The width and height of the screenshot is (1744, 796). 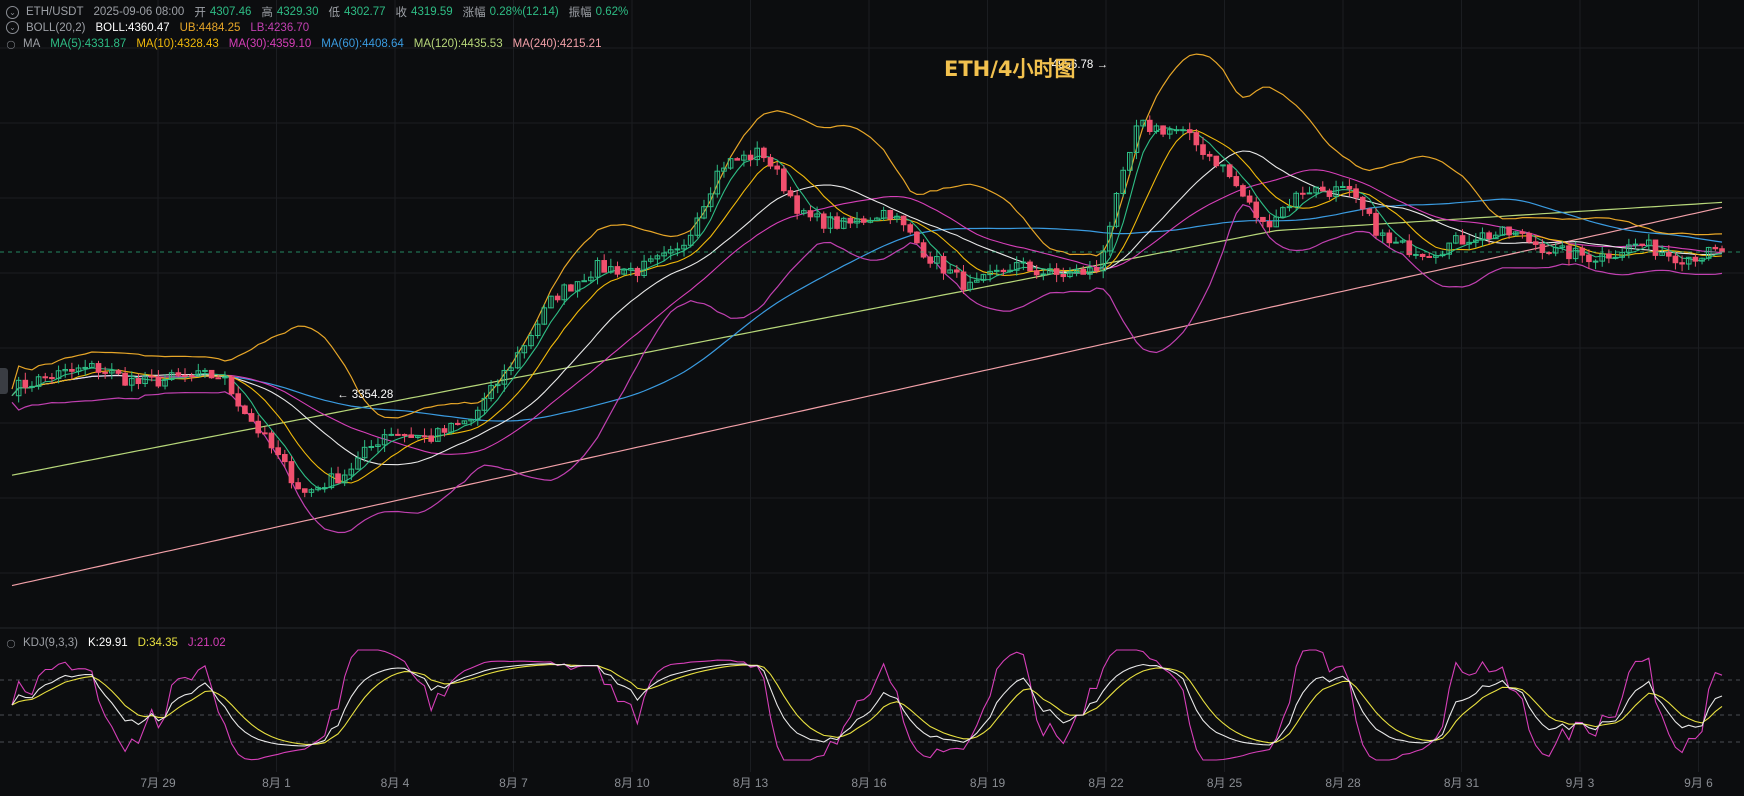 What do you see at coordinates (1462, 783) in the screenshot?
I see `x-tick-label: 8月 31` at bounding box center [1462, 783].